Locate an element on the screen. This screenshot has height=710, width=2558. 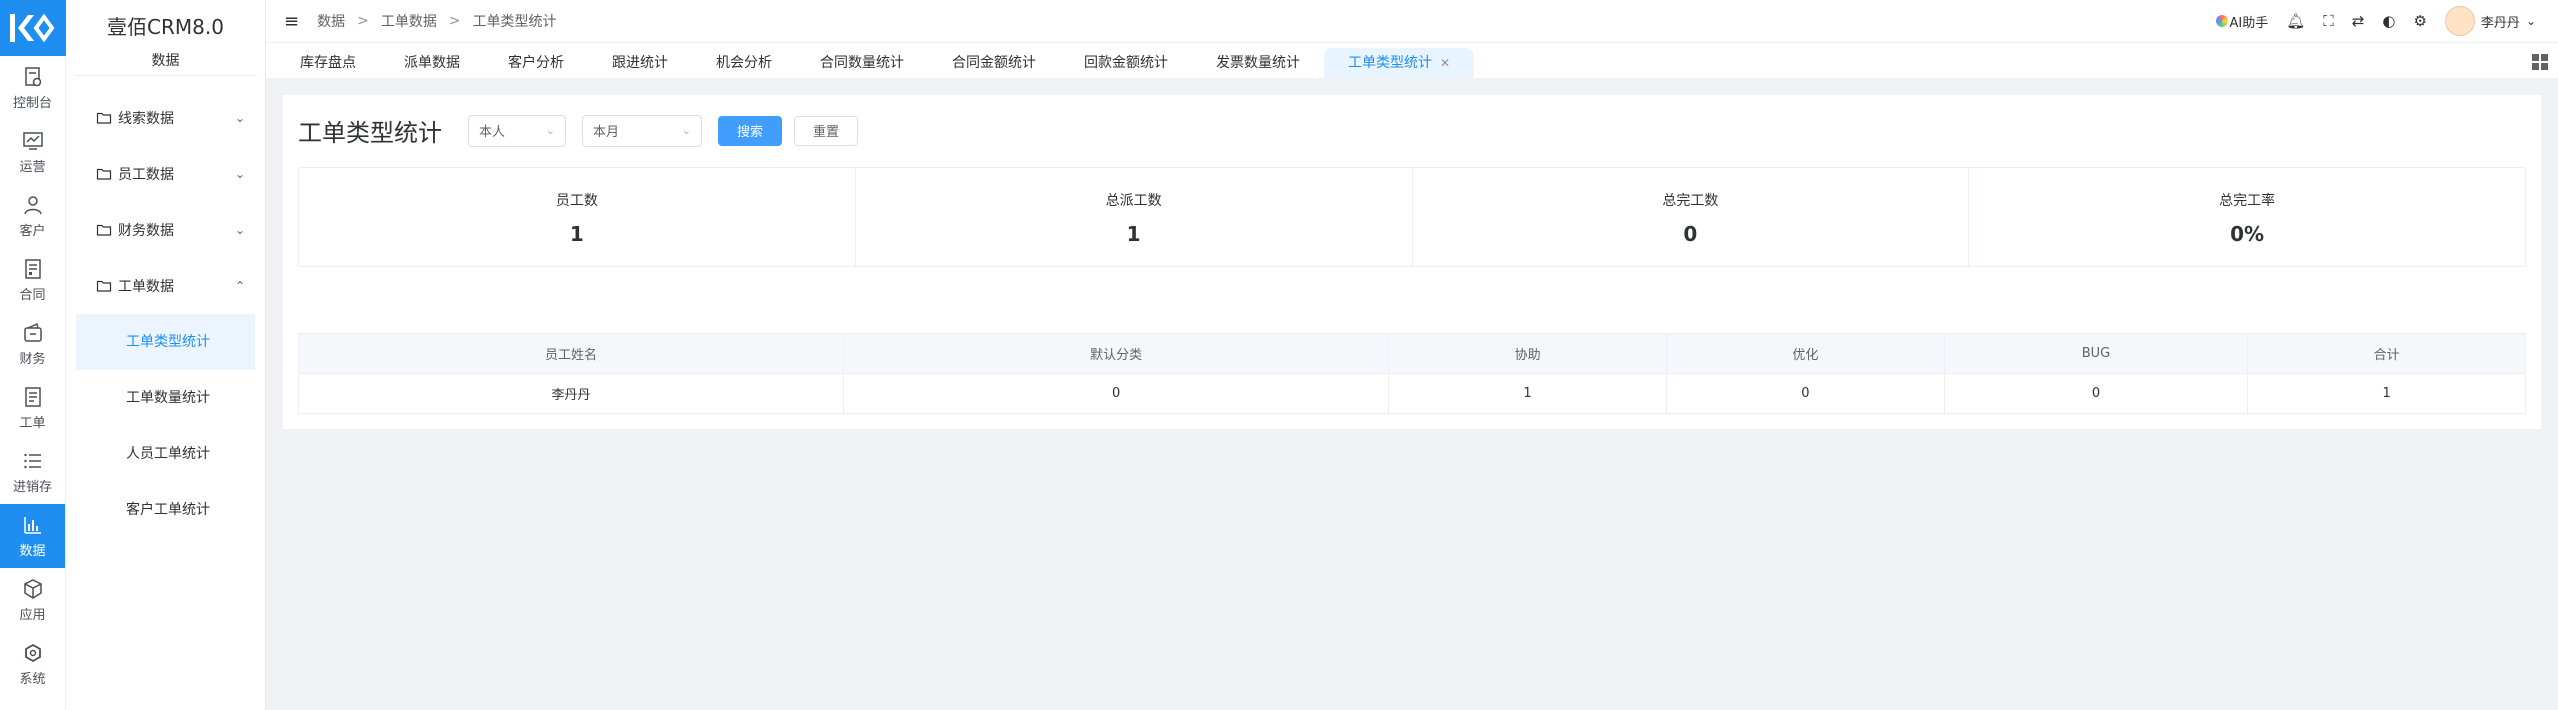
stat-label: 总完工数 is located at coordinates (1690, 201).